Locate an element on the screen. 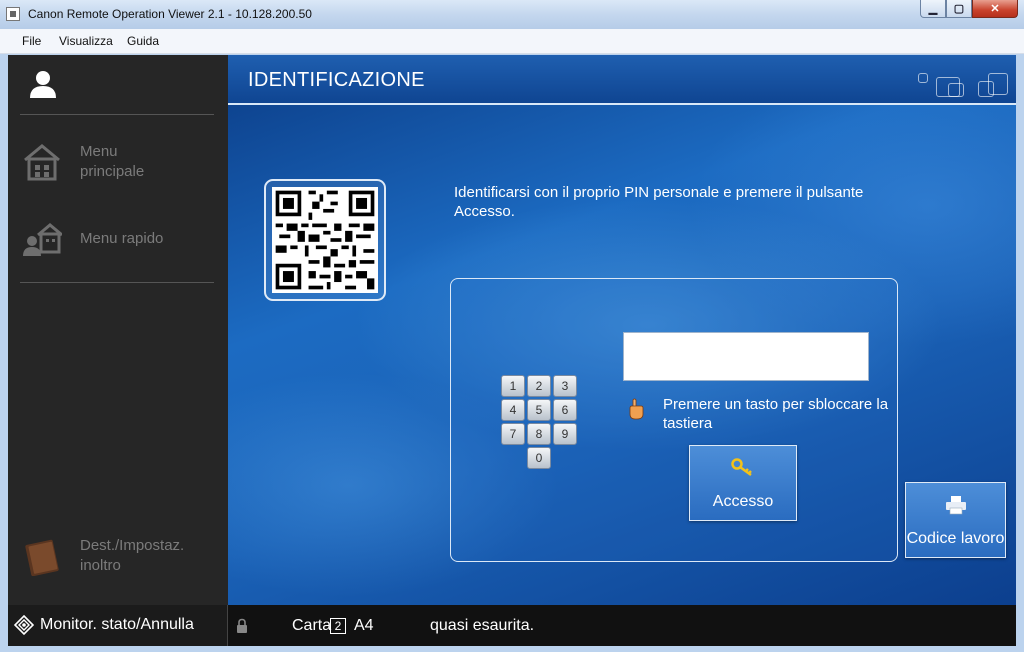  app-icon is located at coordinates (13, 14).